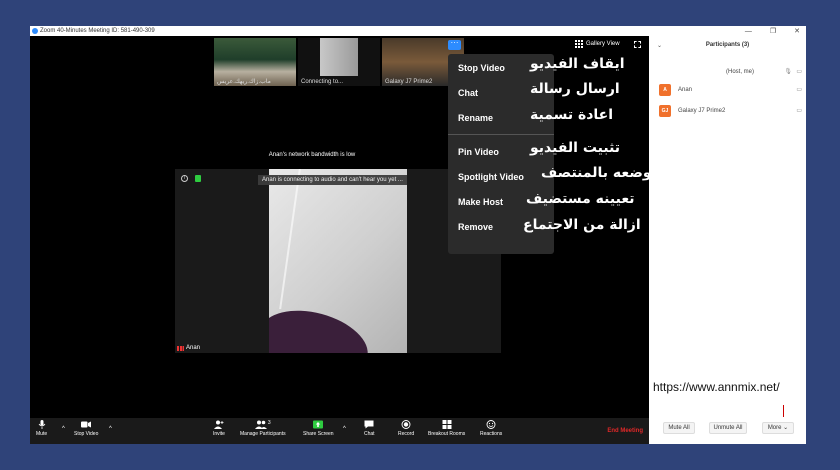 Image resolution: width=840 pixels, height=470 pixels. What do you see at coordinates (184, 178) in the screenshot?
I see `info-icon: i` at bounding box center [184, 178].